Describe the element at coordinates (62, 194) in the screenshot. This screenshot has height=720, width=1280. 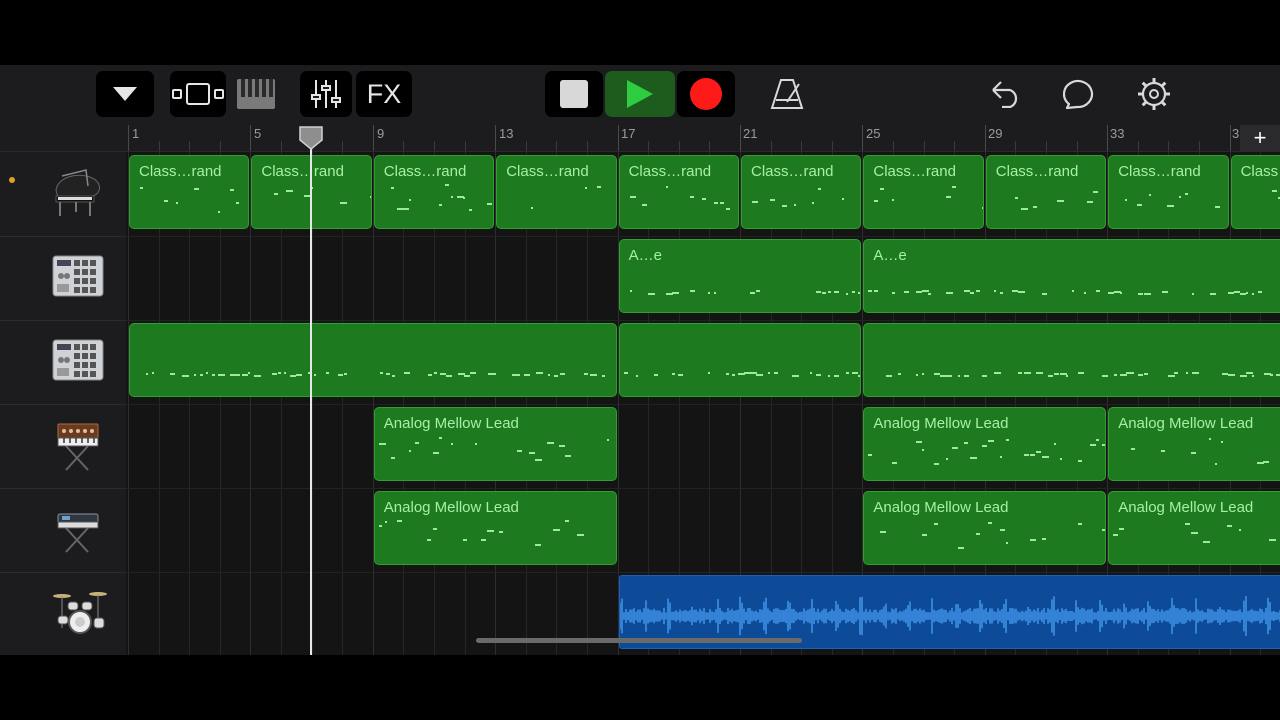
I see `track-header-grand-piano` at that location.